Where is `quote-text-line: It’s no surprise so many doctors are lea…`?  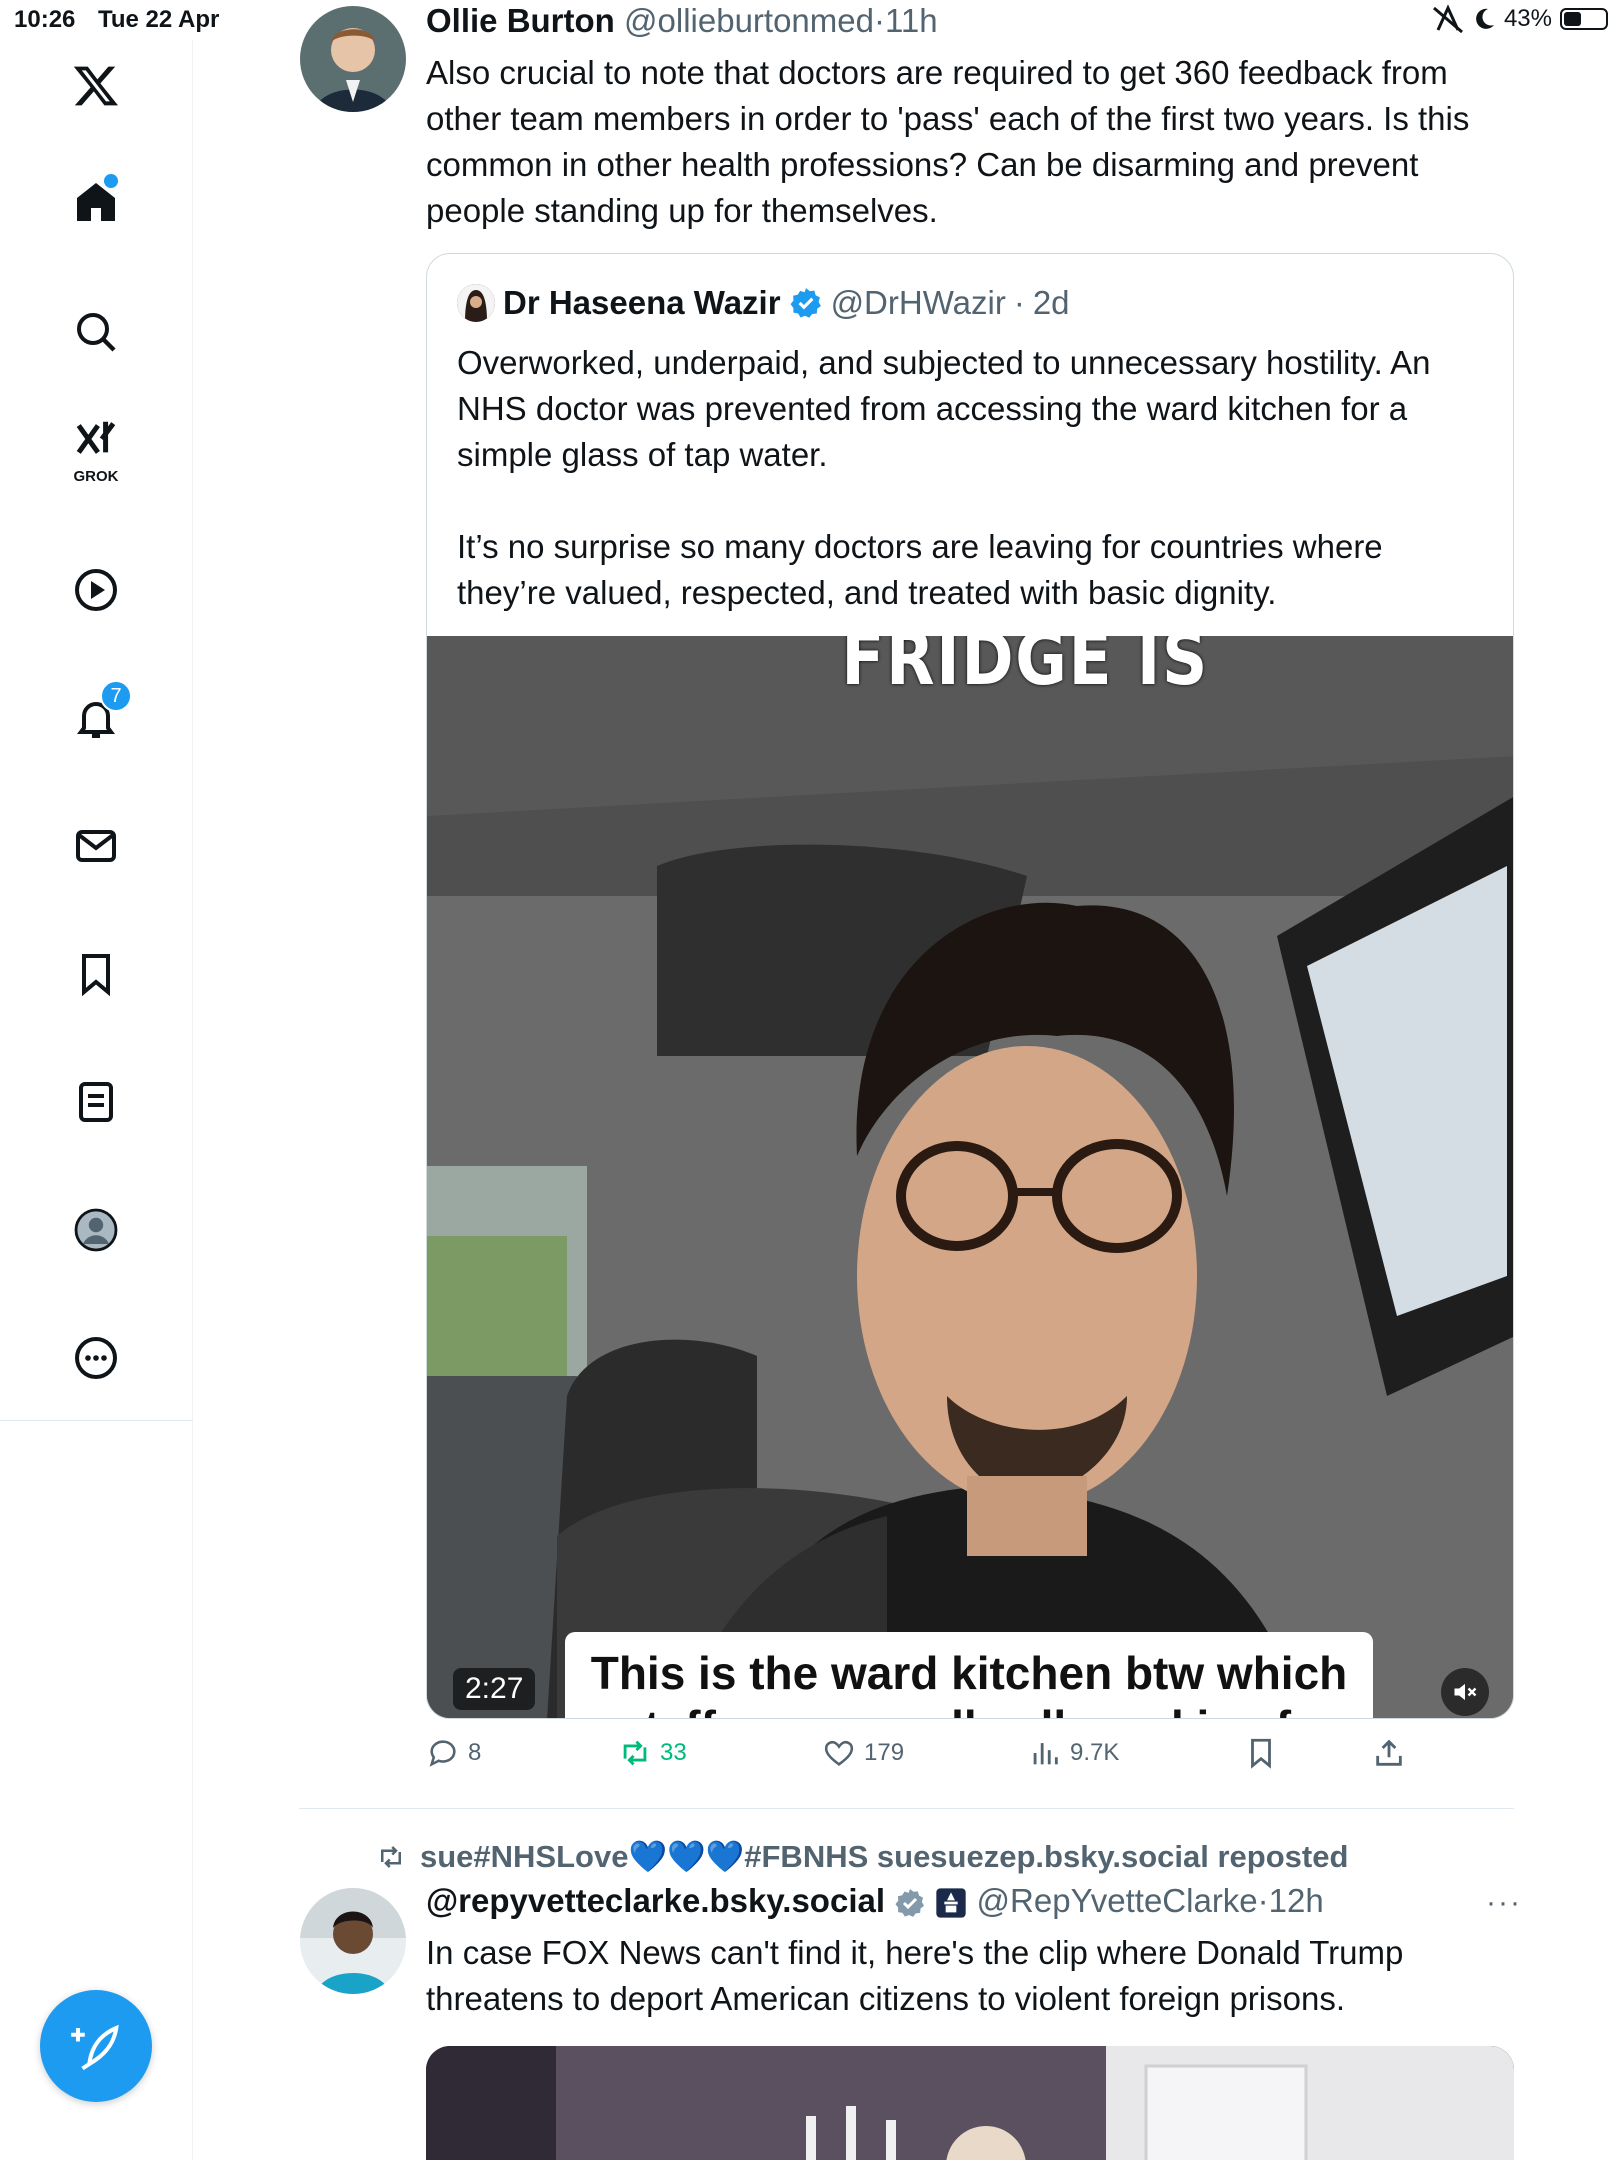 quote-text-line: It’s no surprise so many doctors are lea… is located at coordinates (920, 546).